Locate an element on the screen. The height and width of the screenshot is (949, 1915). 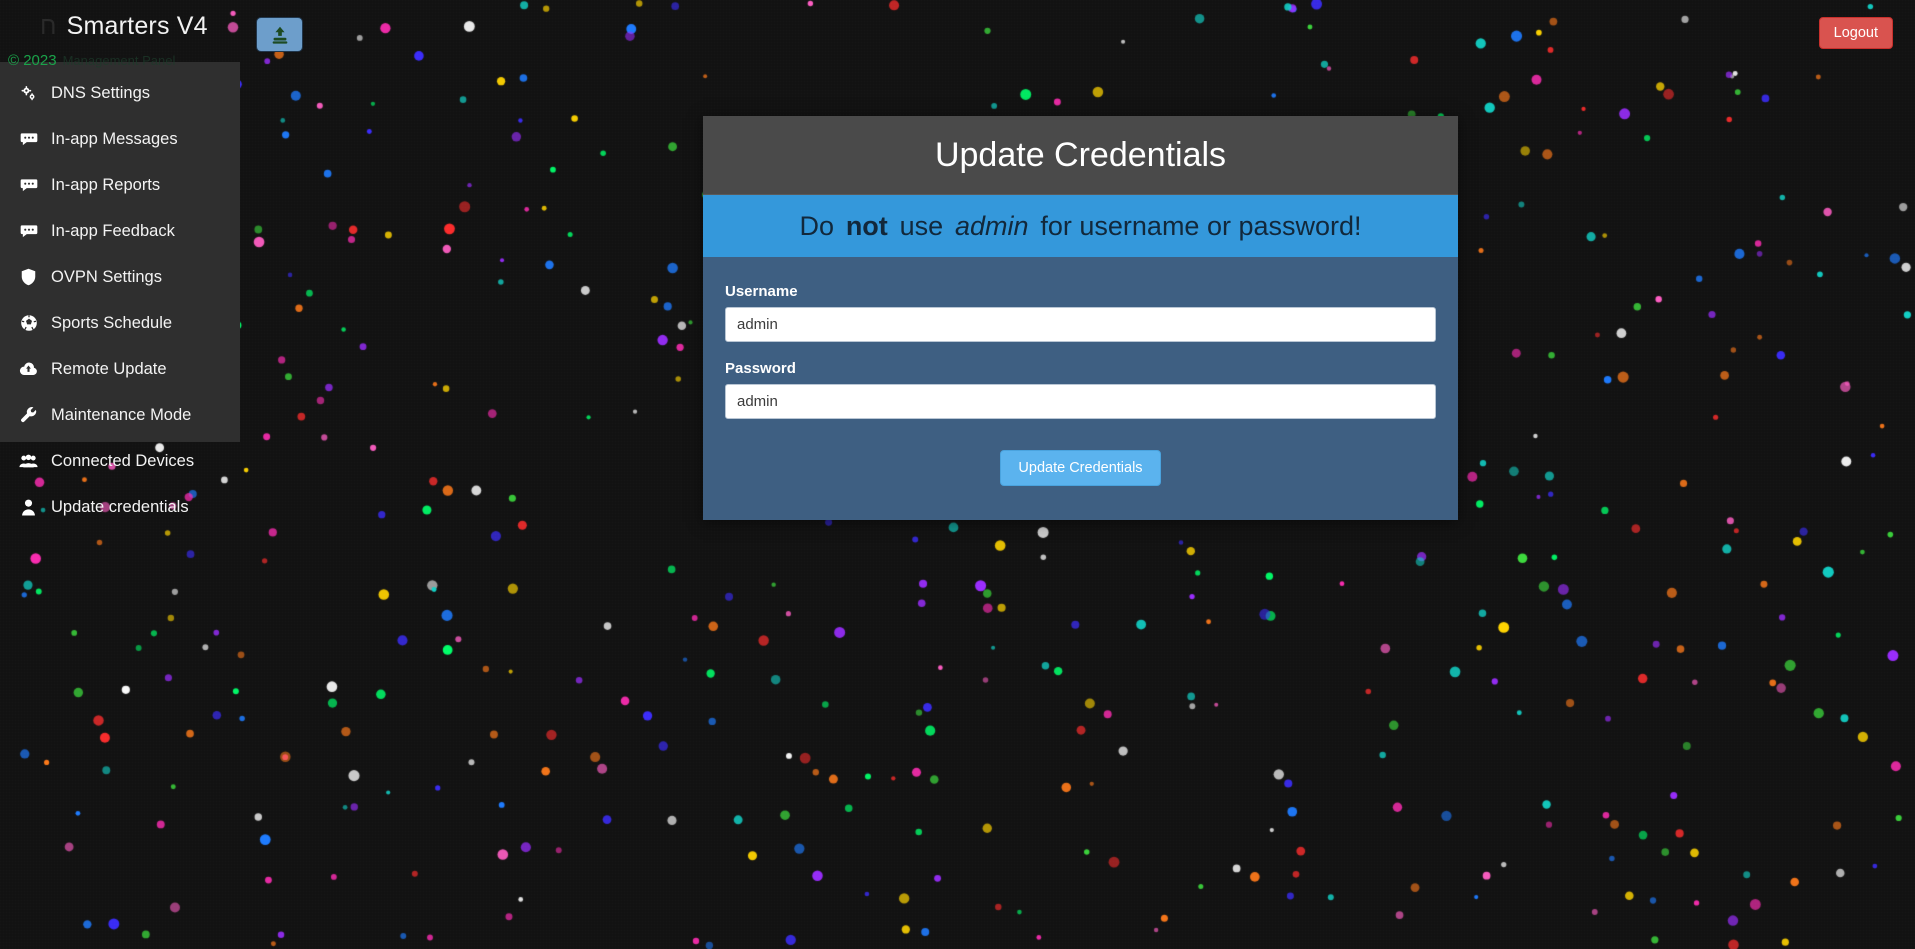
upload-icon is located at coordinates (279, 35).